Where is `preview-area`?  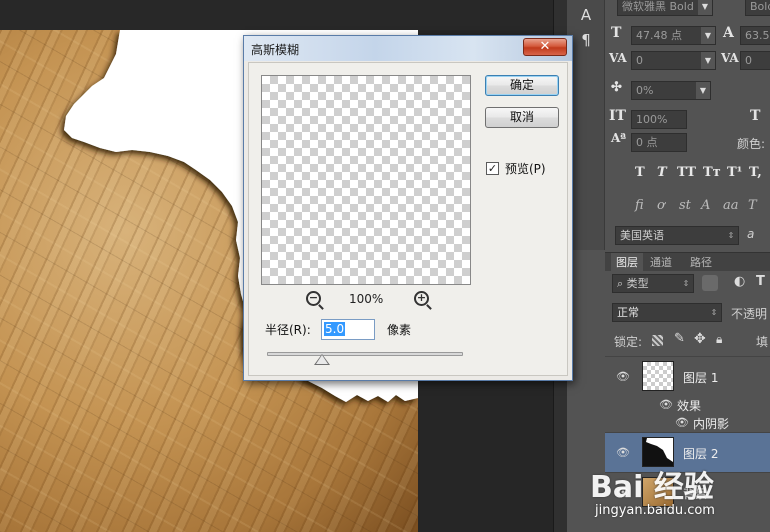 preview-area is located at coordinates (366, 180).